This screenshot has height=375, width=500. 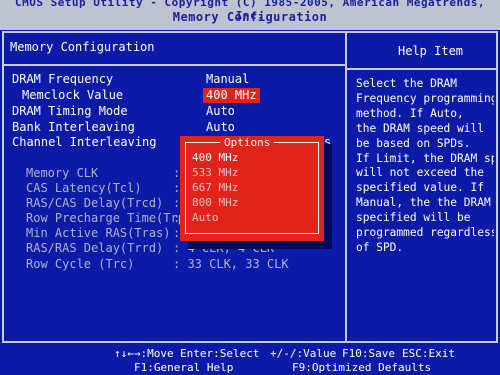 What do you see at coordinates (72, 95) in the screenshot?
I see `setting-memclock-label: Memclock Value` at bounding box center [72, 95].